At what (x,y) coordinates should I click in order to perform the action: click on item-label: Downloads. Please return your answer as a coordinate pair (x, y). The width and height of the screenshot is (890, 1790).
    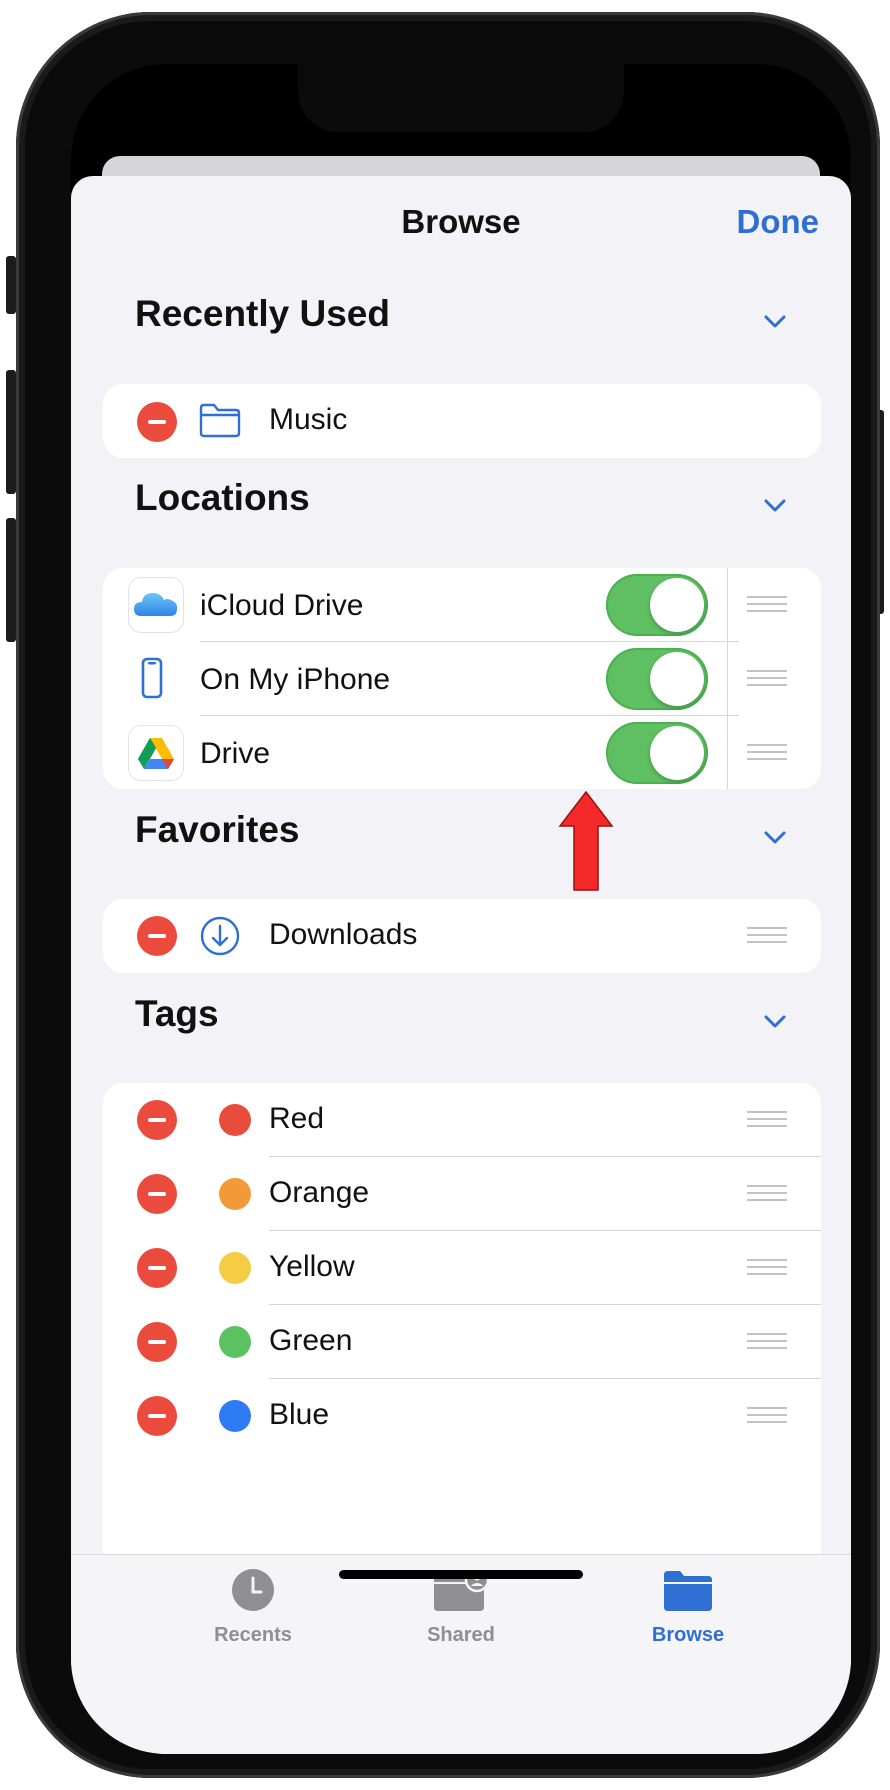
    Looking at the image, I should click on (343, 934).